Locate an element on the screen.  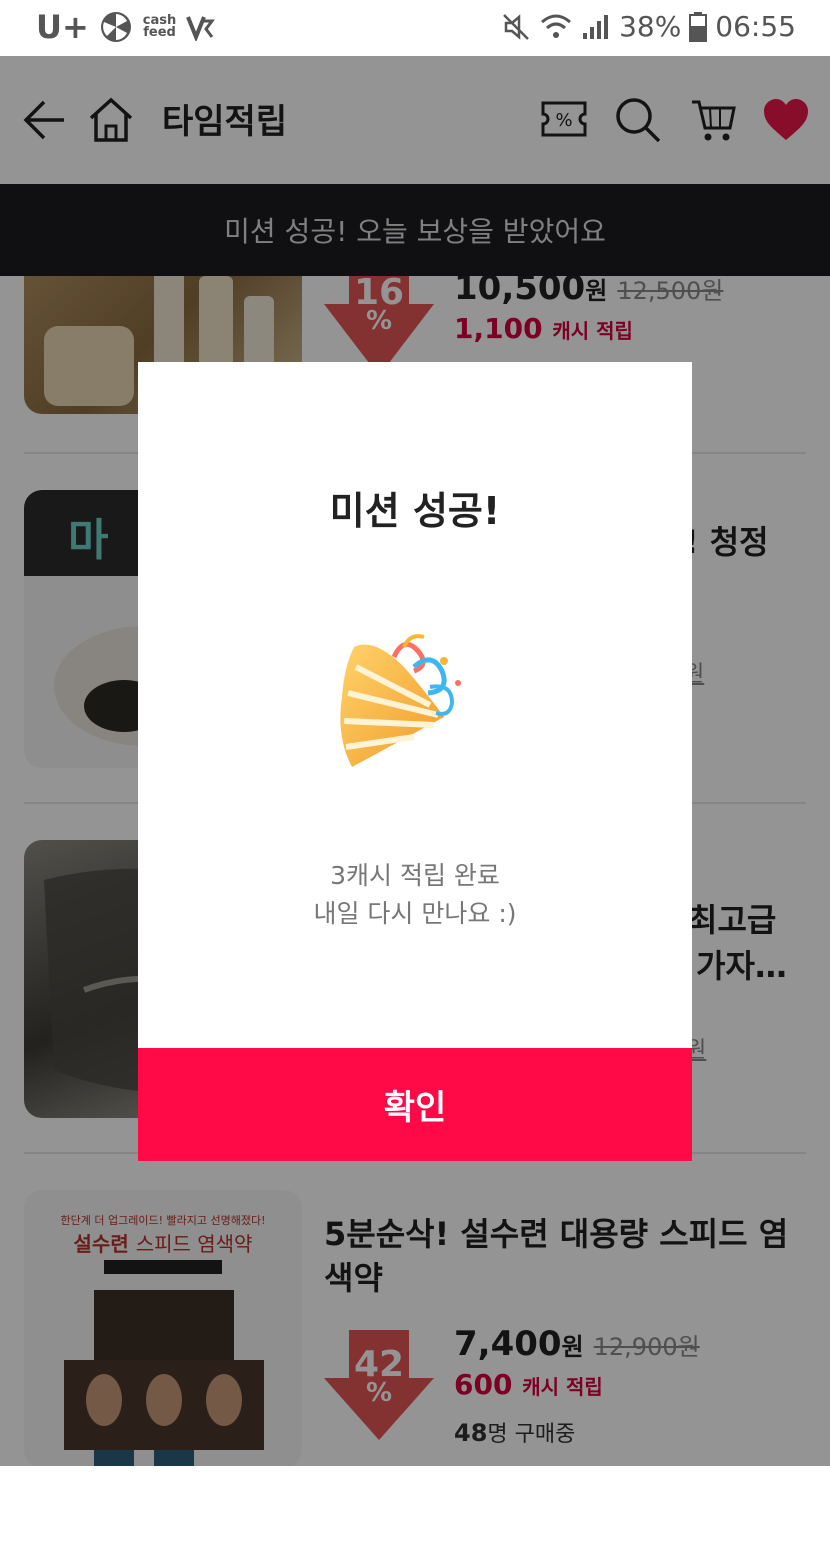
dialog-title: 미션 성공! is located at coordinates (415, 511).